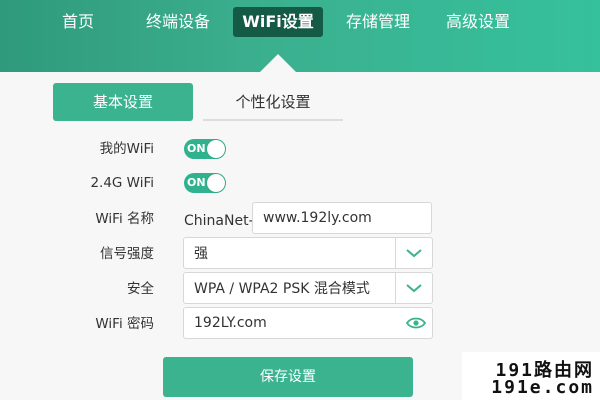 The width and height of the screenshot is (600, 400). What do you see at coordinates (416, 323) in the screenshot?
I see `eye-icon` at bounding box center [416, 323].